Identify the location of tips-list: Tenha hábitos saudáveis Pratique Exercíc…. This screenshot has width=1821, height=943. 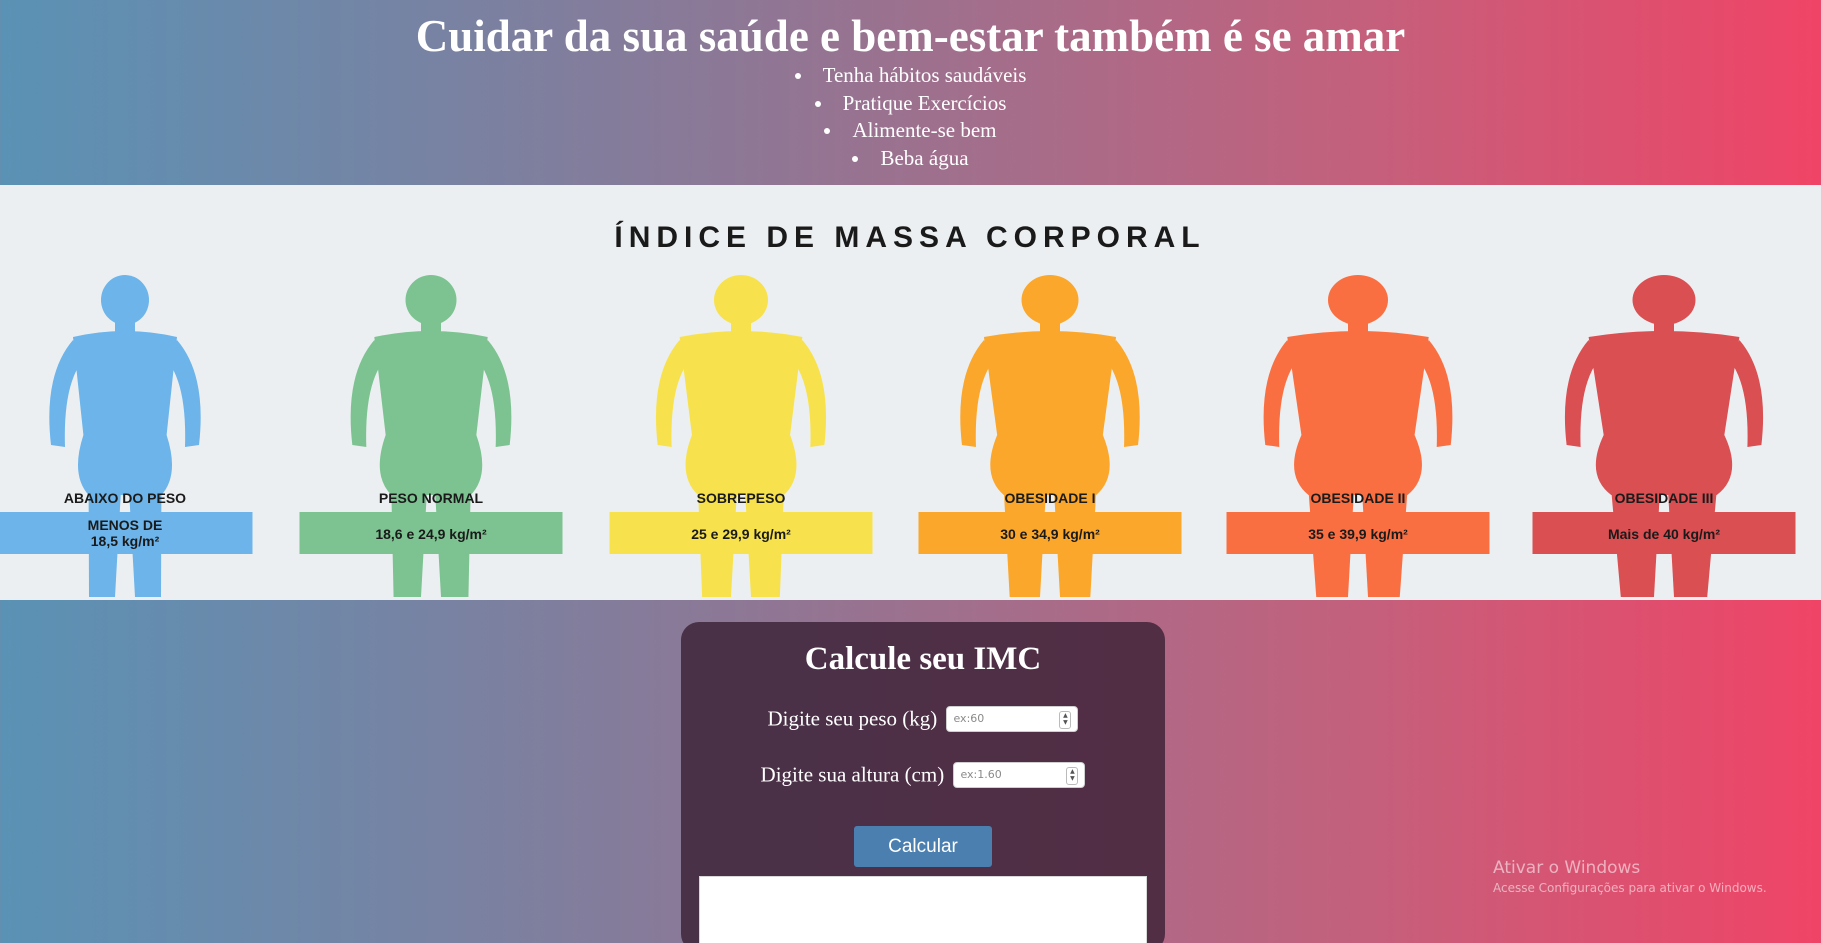
(910, 117).